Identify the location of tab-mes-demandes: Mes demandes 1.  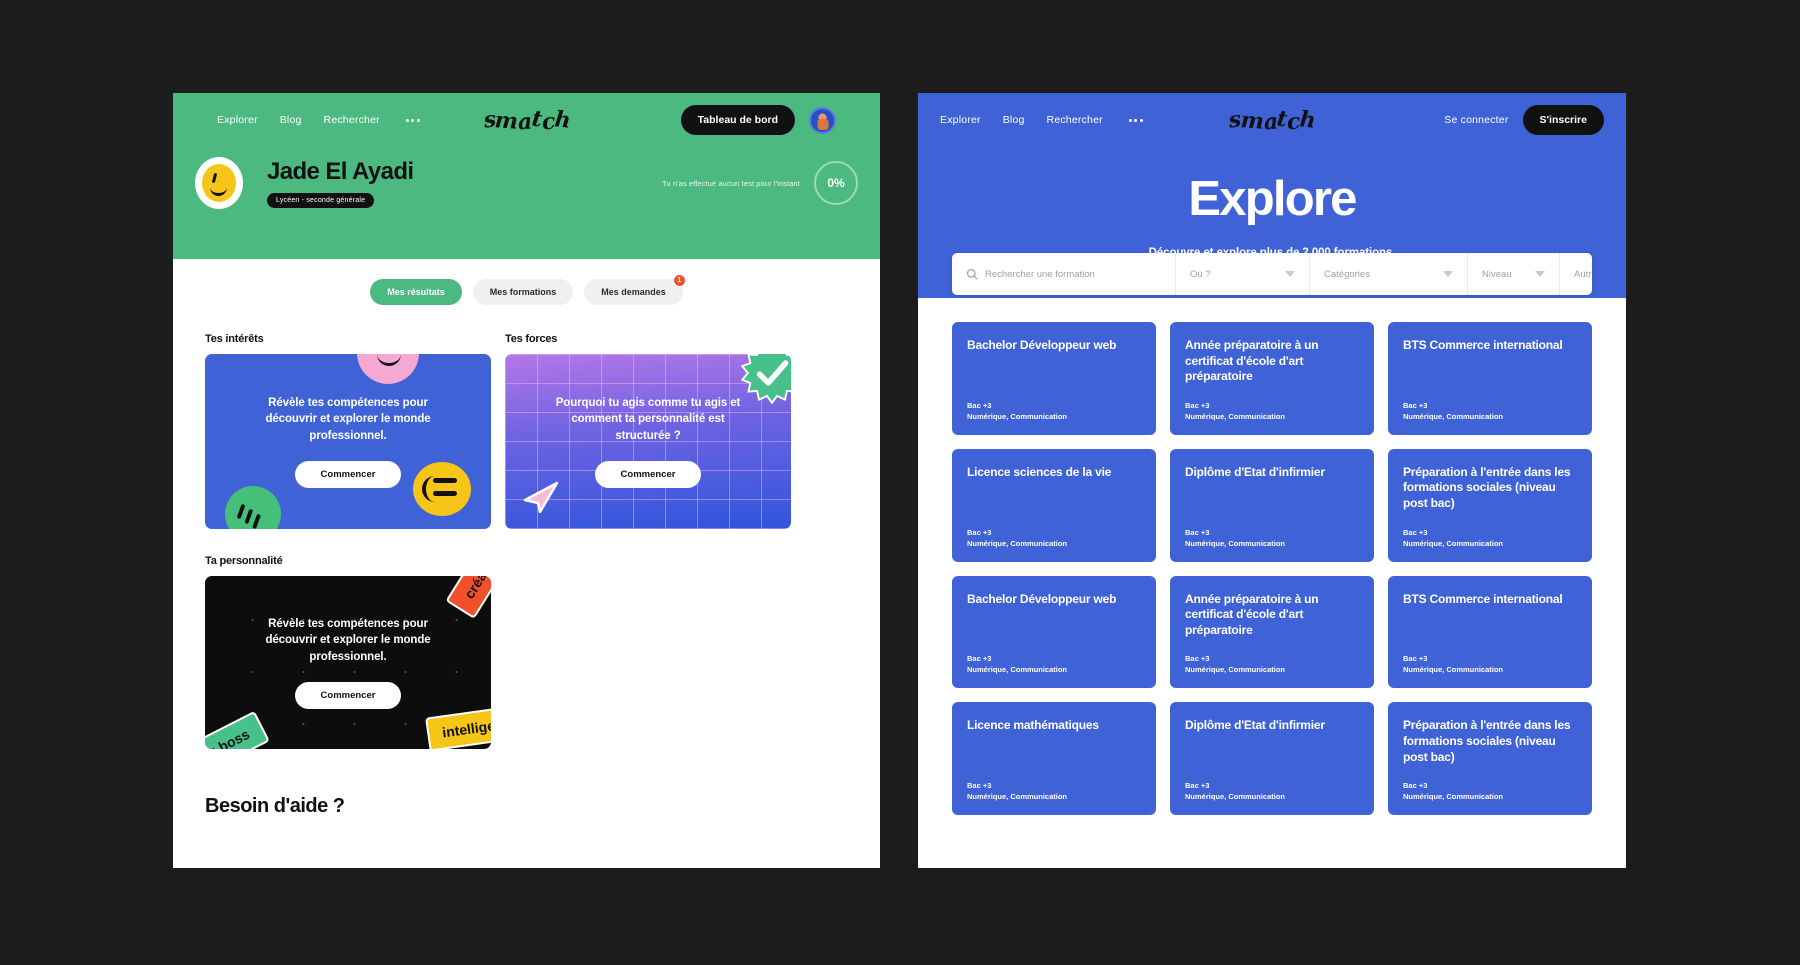
(635, 289).